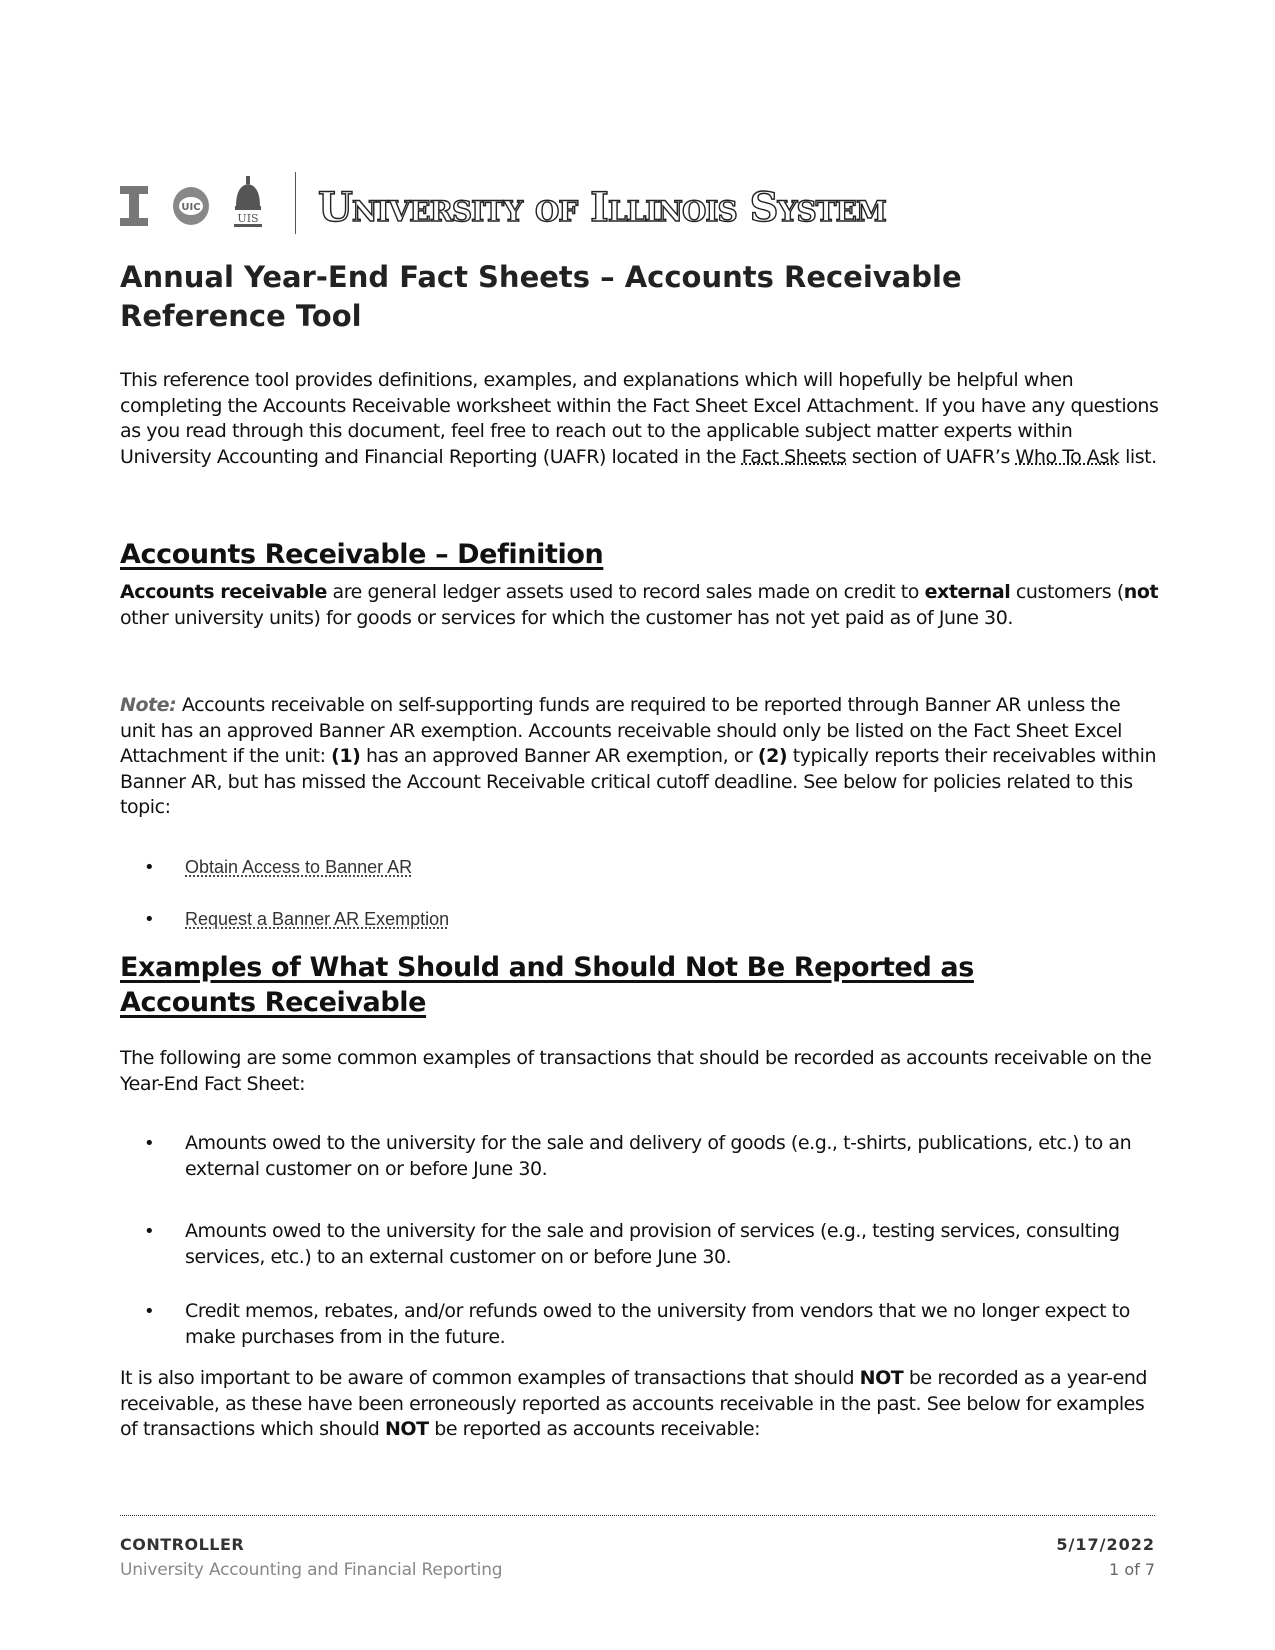  I want to click on examples-heading-line2: Accounts Receivable, so click(273, 1002).